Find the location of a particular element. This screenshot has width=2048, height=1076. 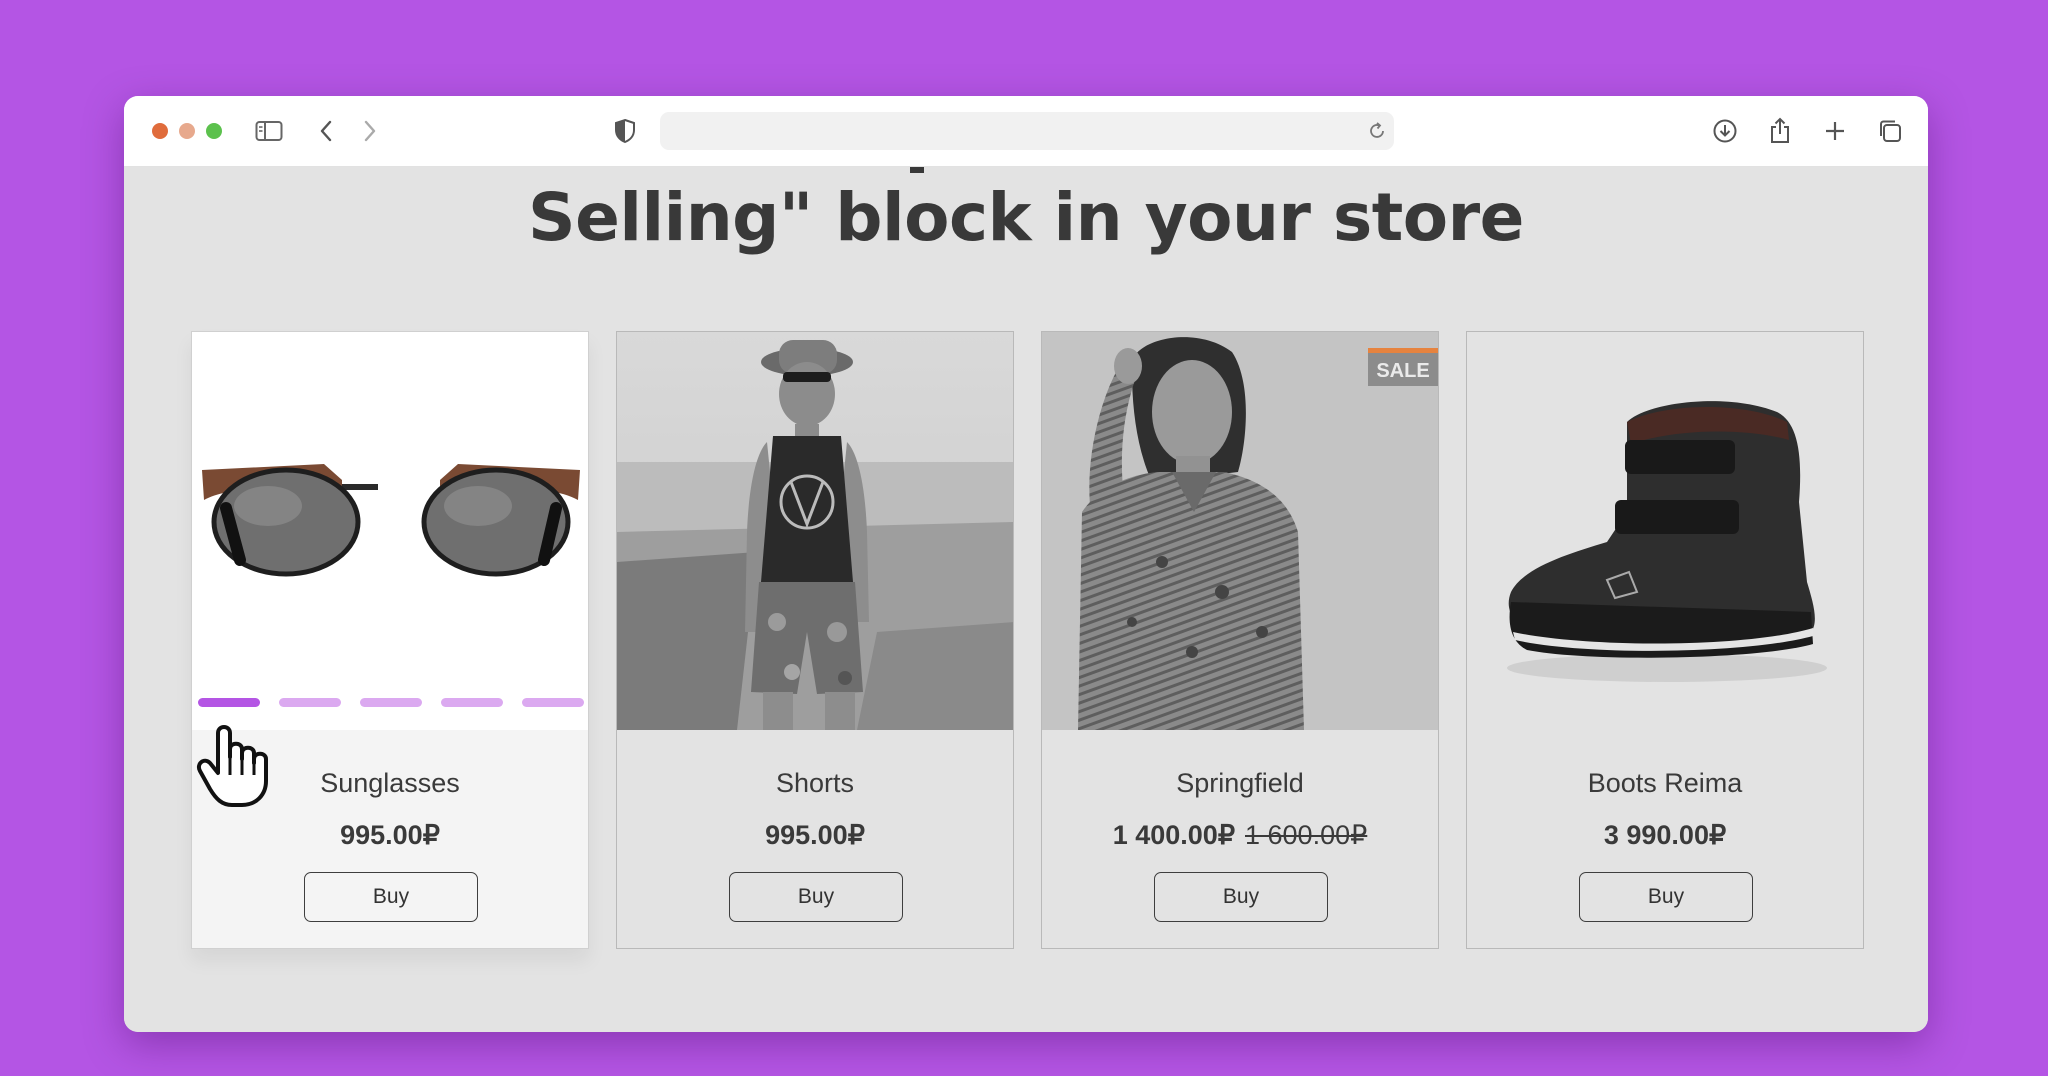

product-card-sunglasses: Sunglasses 995.00₽ Buy is located at coordinates (390, 640).